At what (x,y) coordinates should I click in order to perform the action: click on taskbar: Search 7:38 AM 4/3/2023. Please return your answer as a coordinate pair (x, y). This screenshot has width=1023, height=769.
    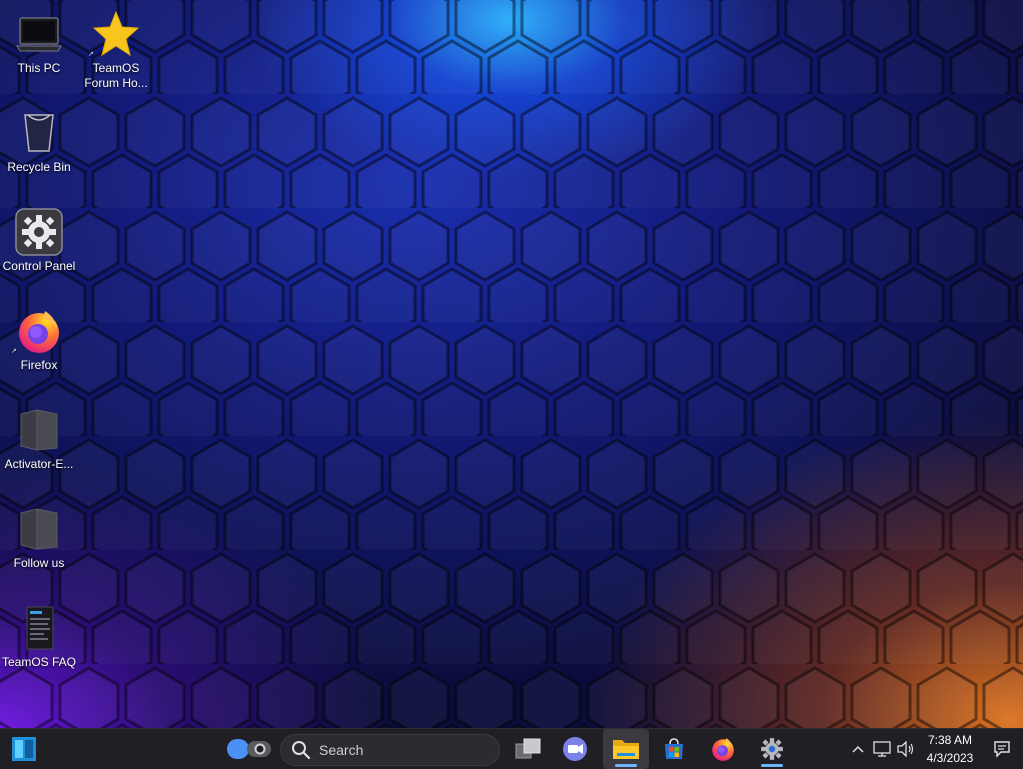
    Looking at the image, I should click on (511, 748).